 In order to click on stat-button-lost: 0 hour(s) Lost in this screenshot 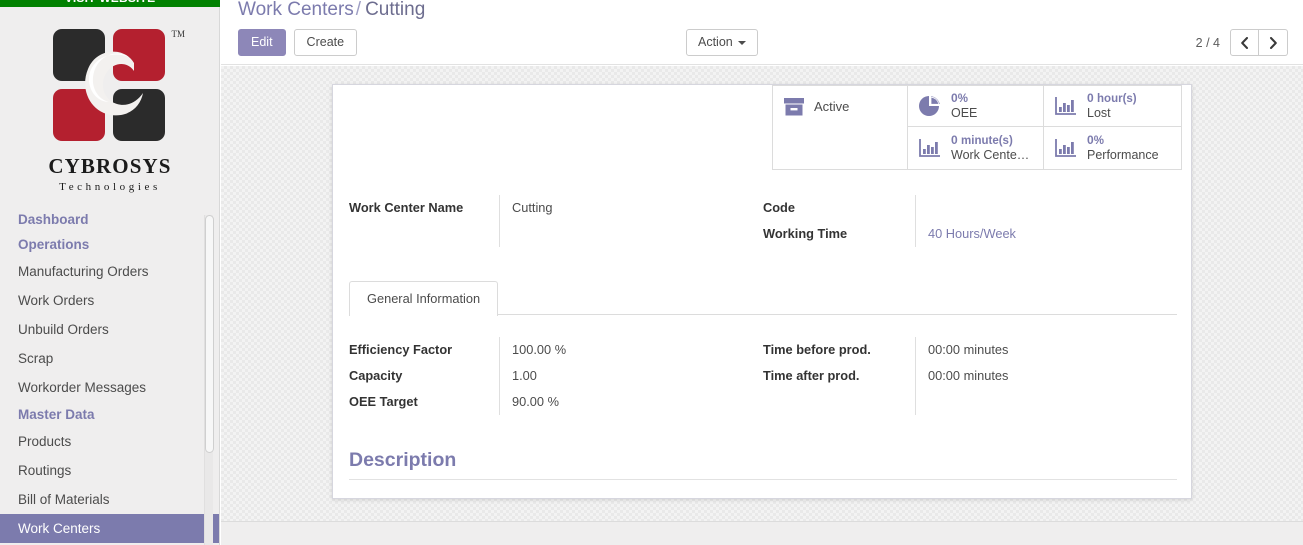, I will do `click(1112, 106)`.